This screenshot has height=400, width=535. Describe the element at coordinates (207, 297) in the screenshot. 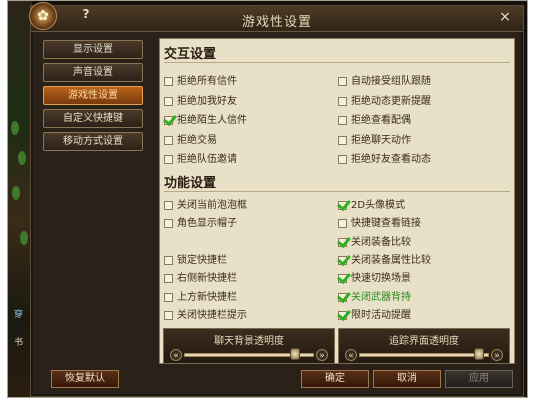

I see `checkbox-label: 上方新快捷栏` at that location.